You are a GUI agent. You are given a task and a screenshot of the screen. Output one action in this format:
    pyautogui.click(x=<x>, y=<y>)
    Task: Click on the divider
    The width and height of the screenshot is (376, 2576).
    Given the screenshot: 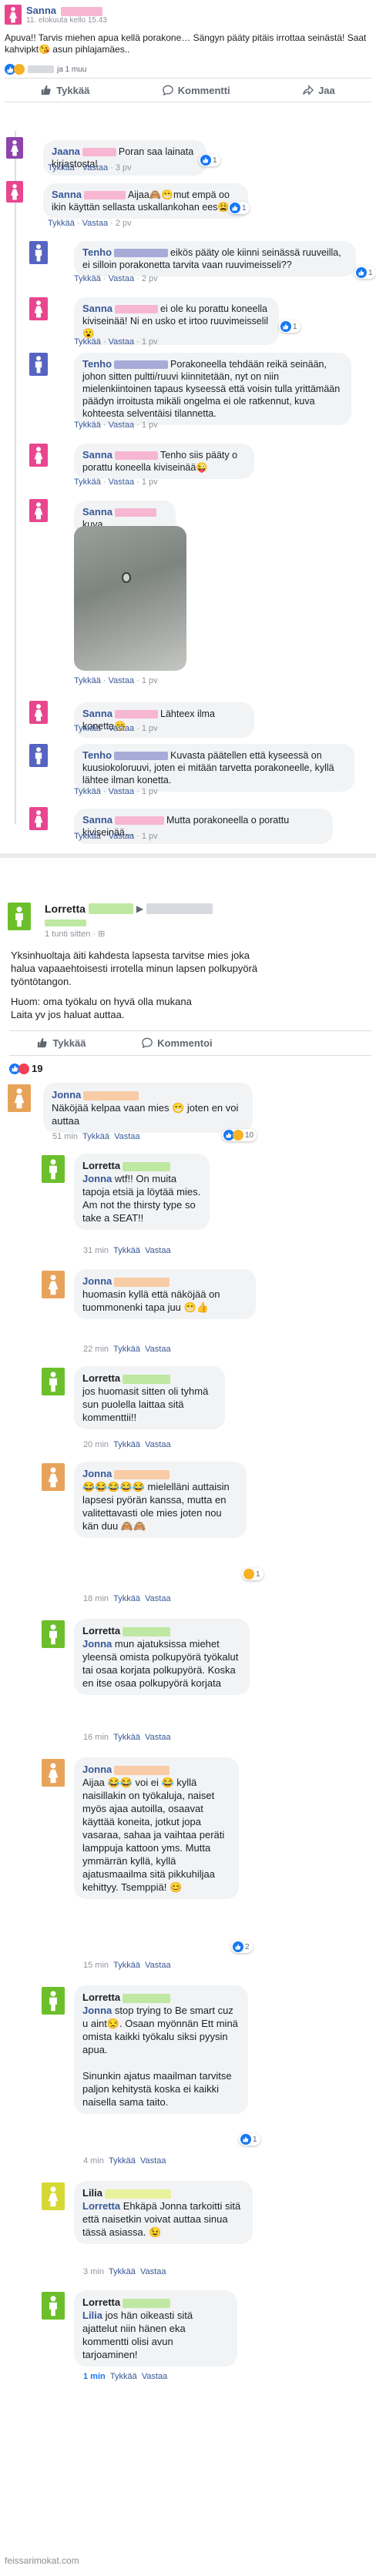 What is the action you would take?
    pyautogui.click(x=188, y=78)
    